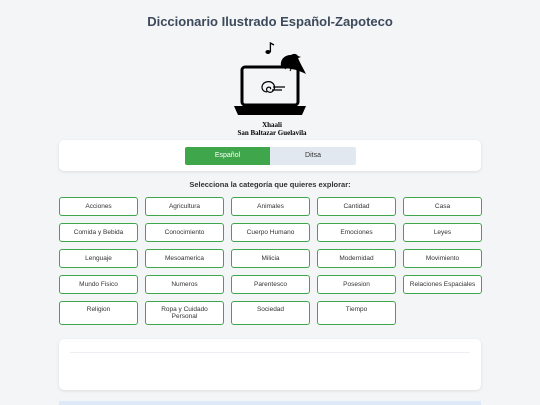 This screenshot has height=405, width=540. I want to click on category-button: Religion, so click(98, 313).